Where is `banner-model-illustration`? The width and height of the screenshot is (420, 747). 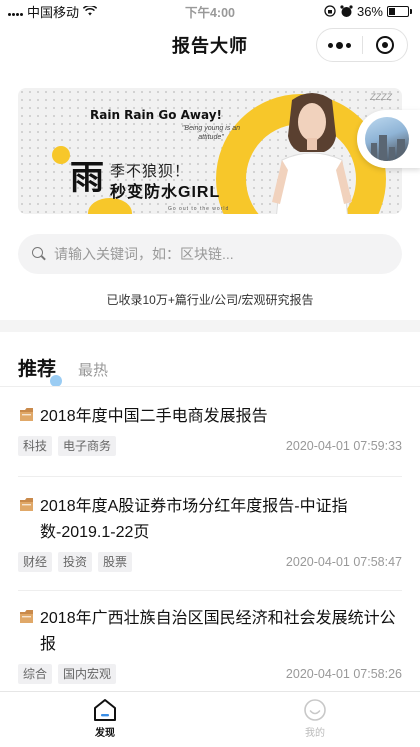 banner-model-illustration is located at coordinates (312, 153).